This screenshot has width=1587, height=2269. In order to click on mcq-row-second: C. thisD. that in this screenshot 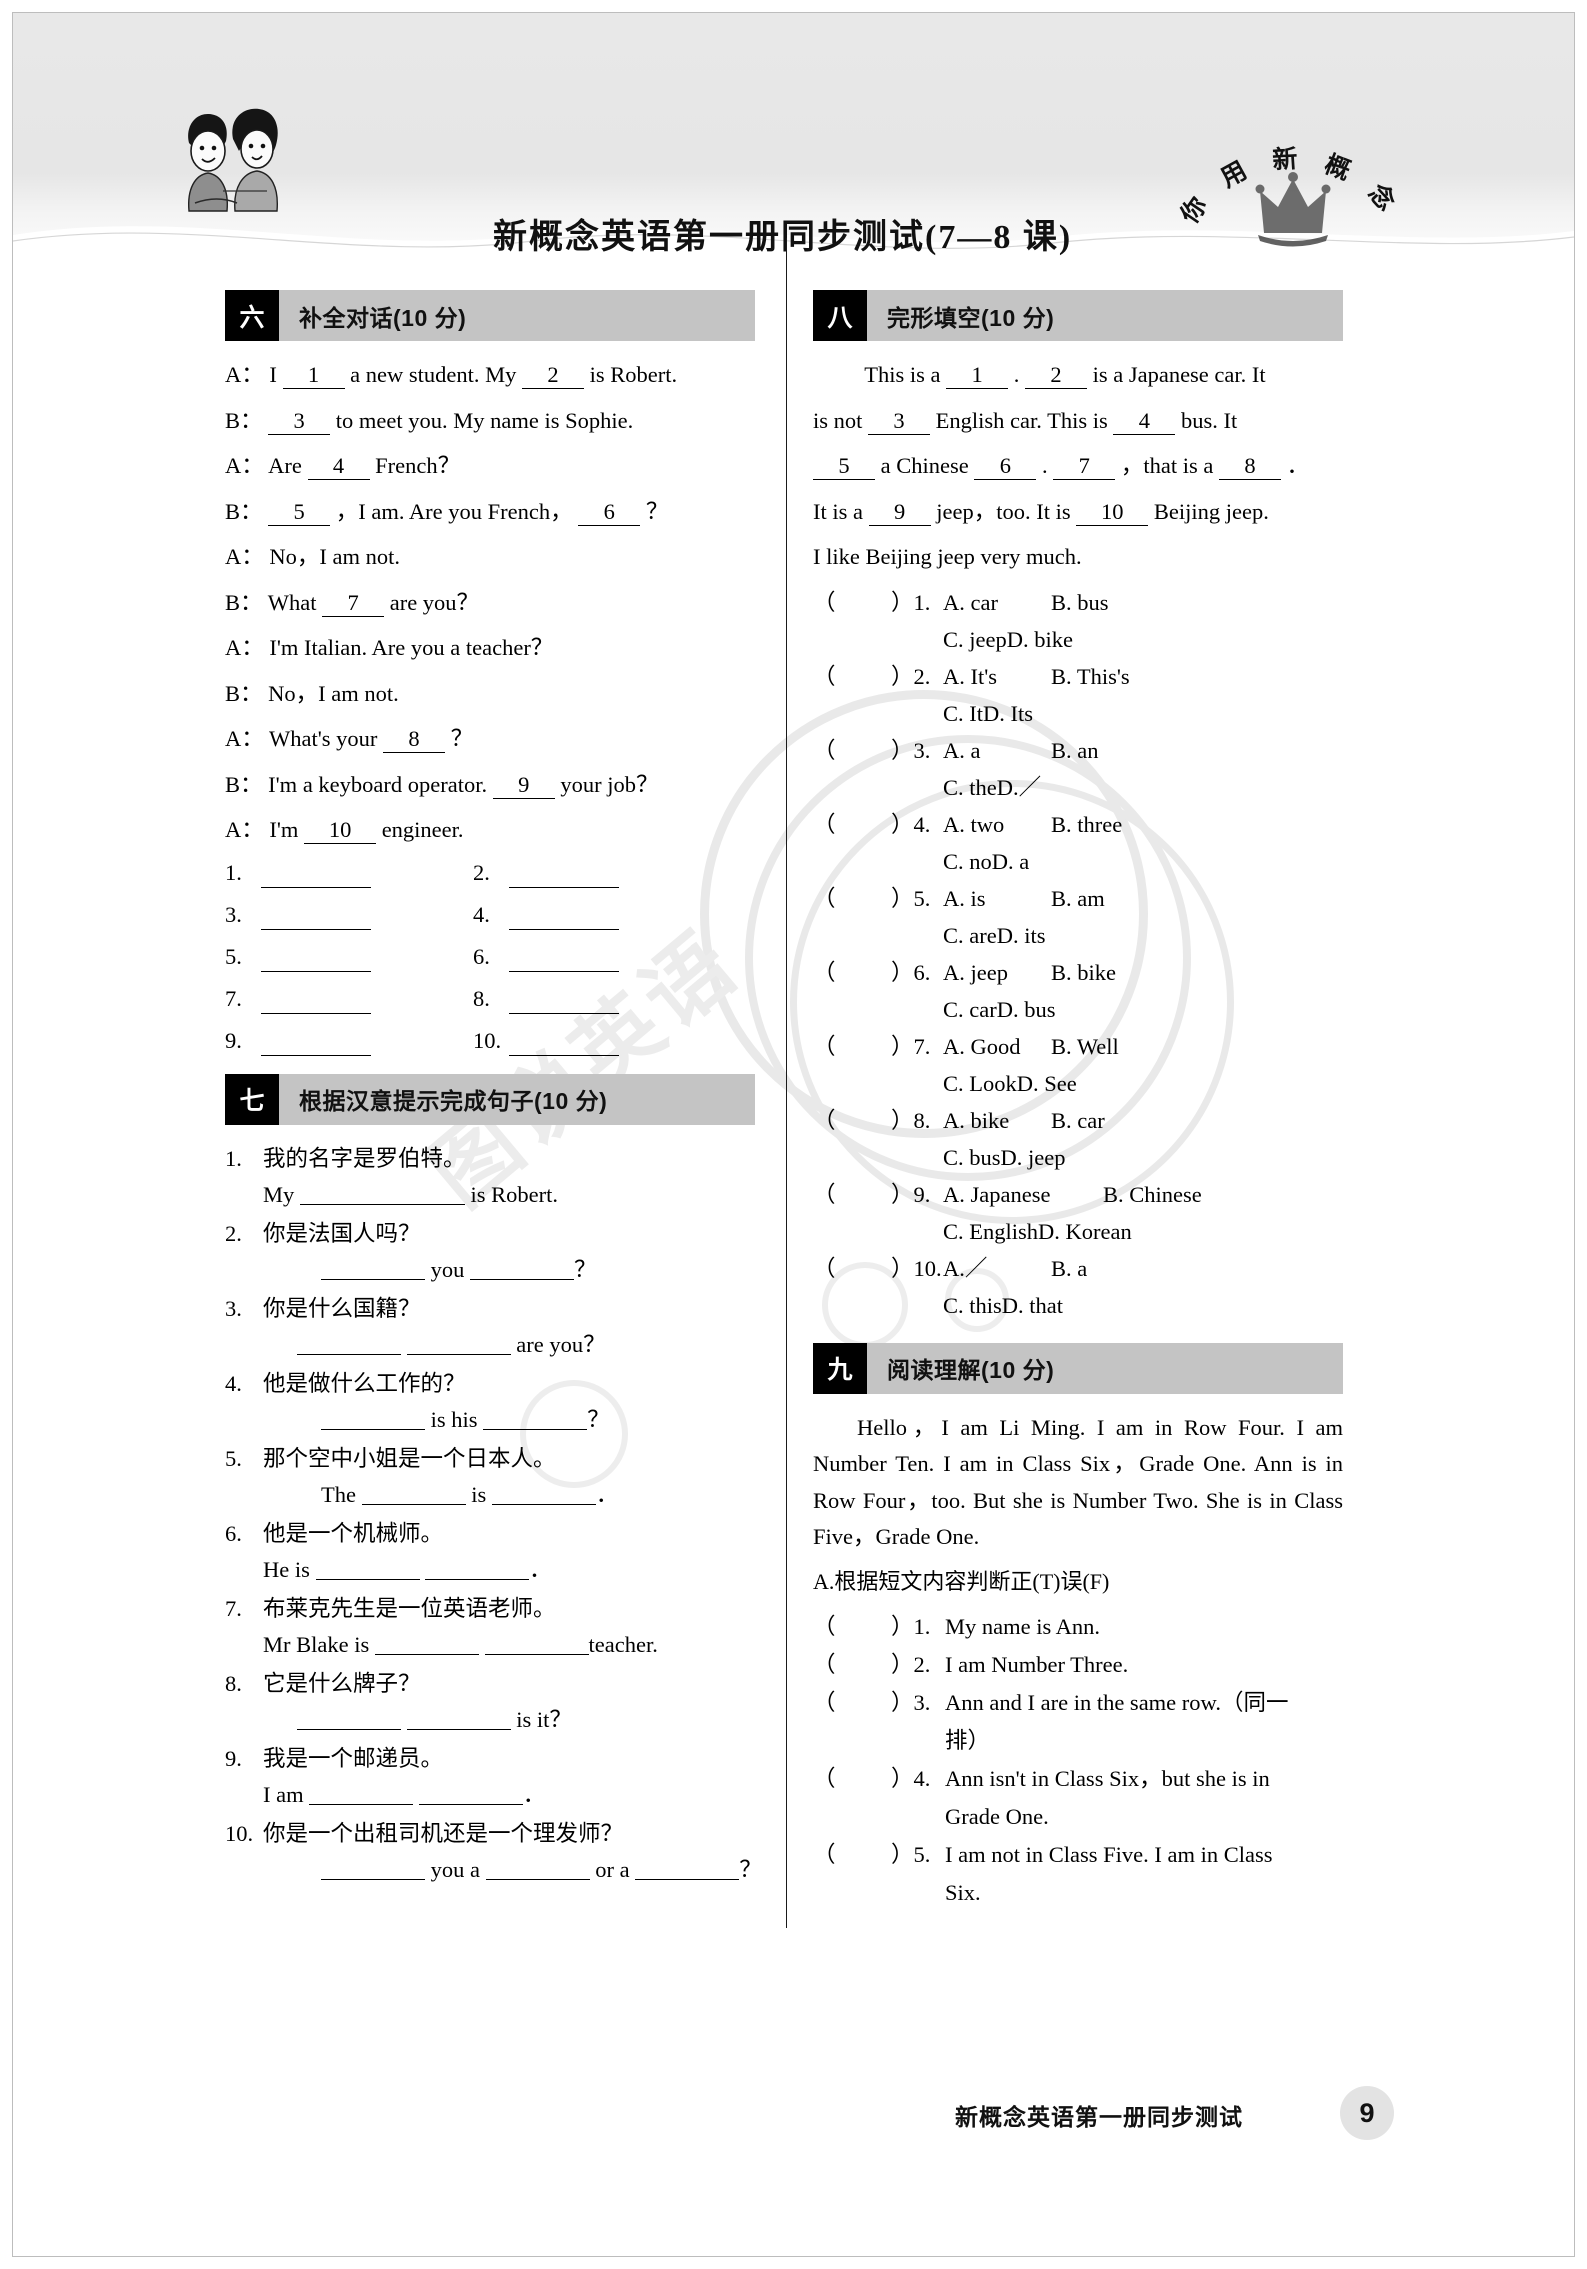, I will do `click(1078, 1305)`.